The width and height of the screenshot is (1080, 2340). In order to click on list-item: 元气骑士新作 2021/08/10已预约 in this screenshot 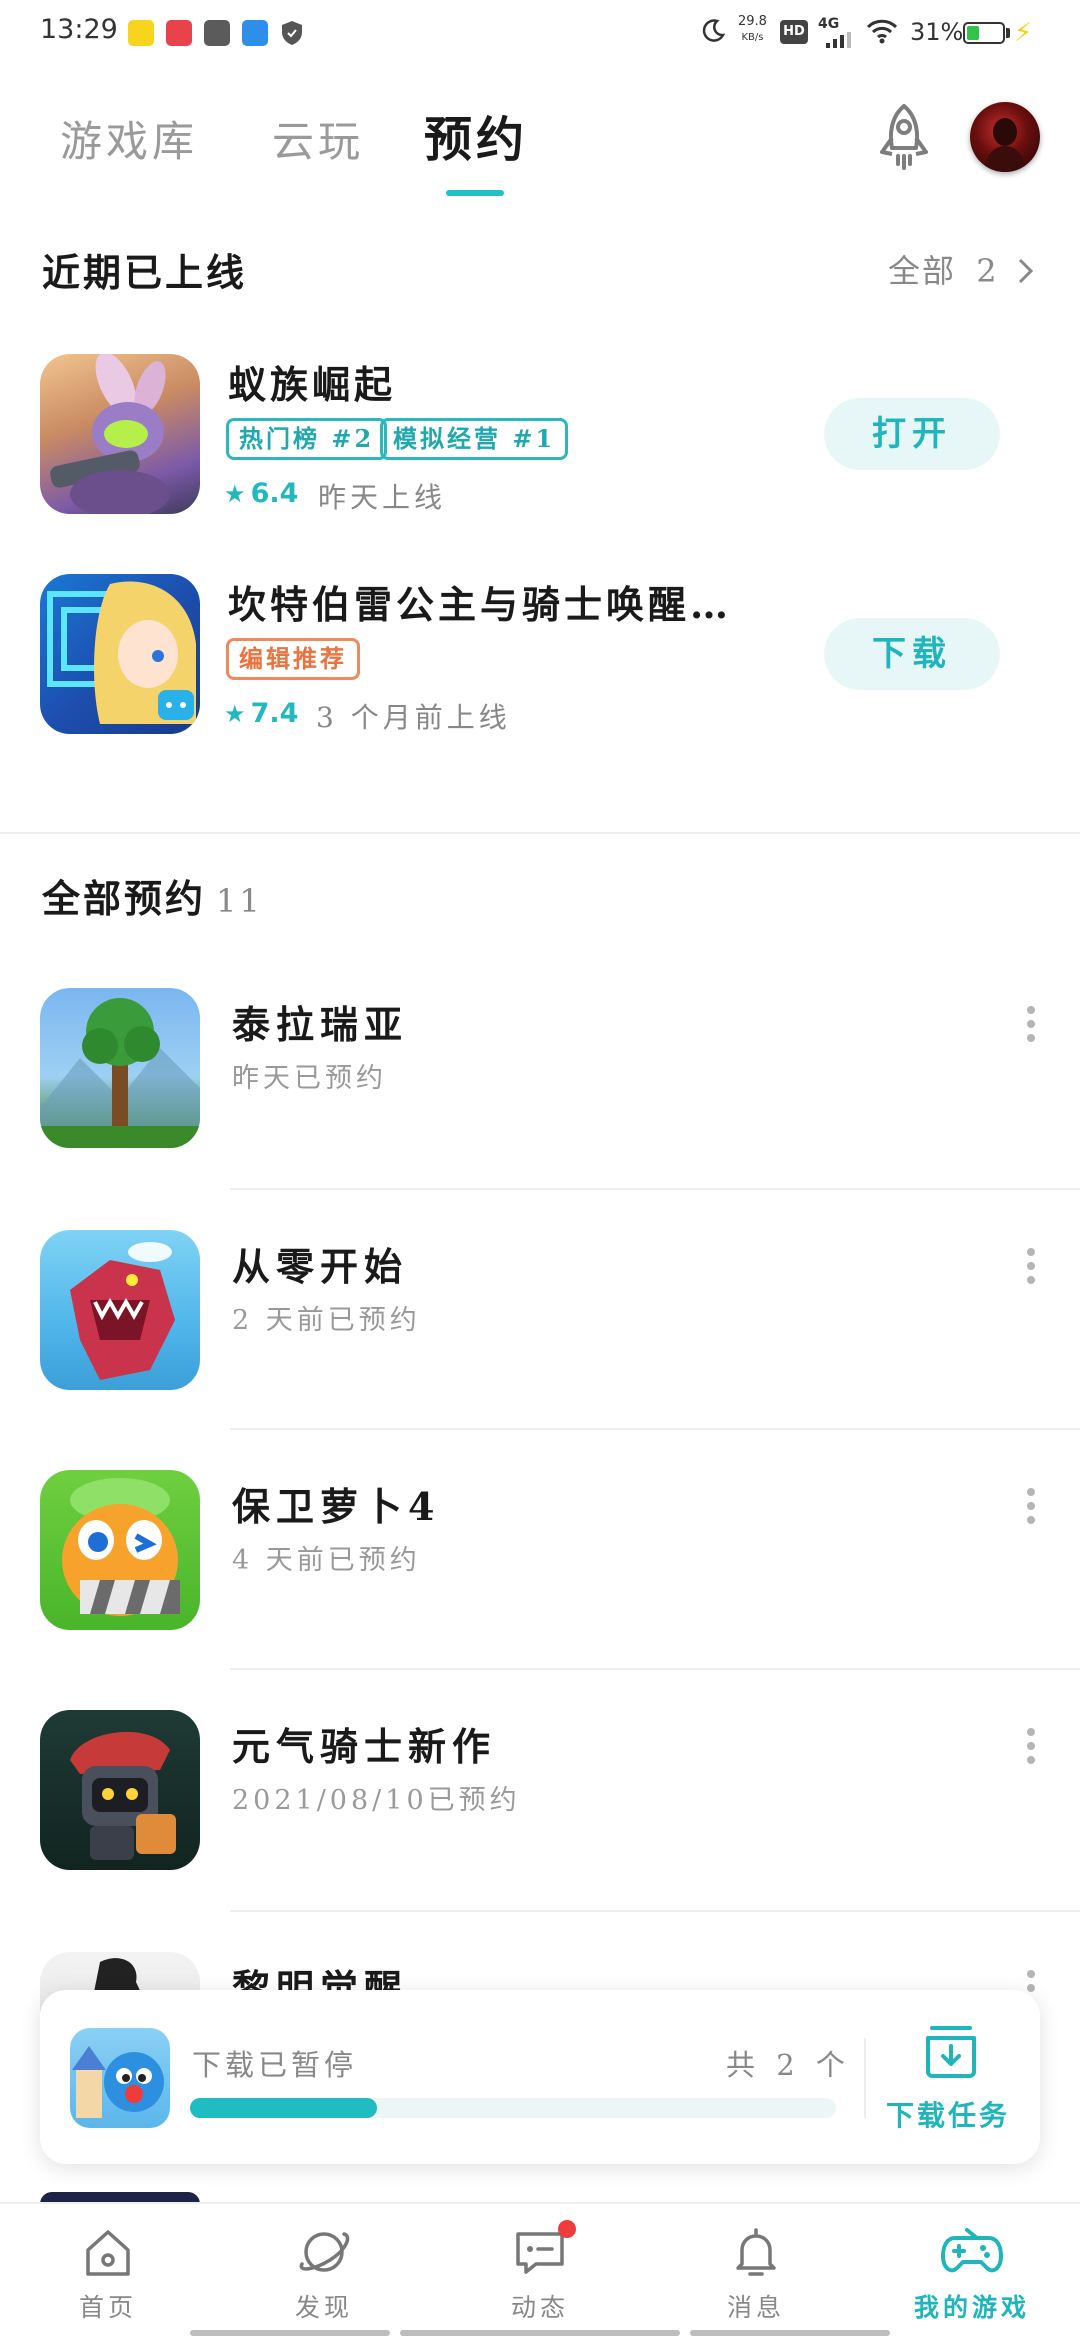, I will do `click(540, 1790)`.